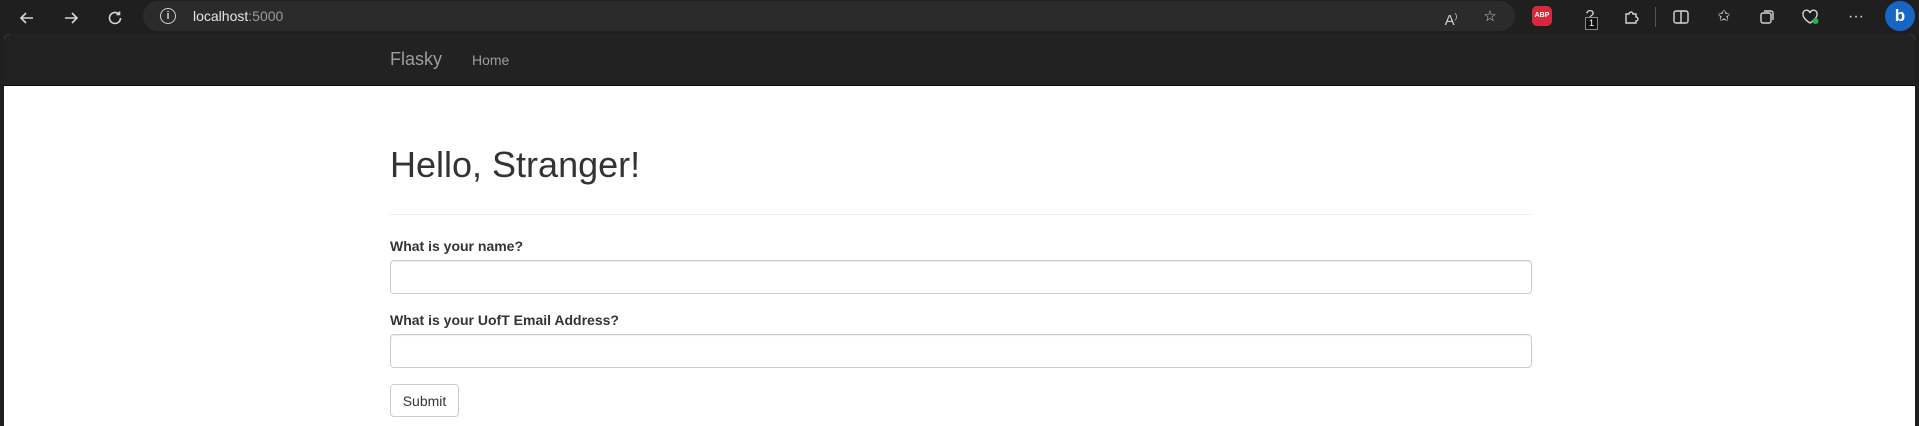 The height and width of the screenshot is (426, 1919). Describe the element at coordinates (1681, 17) in the screenshot. I see `split-screen-icon` at that location.